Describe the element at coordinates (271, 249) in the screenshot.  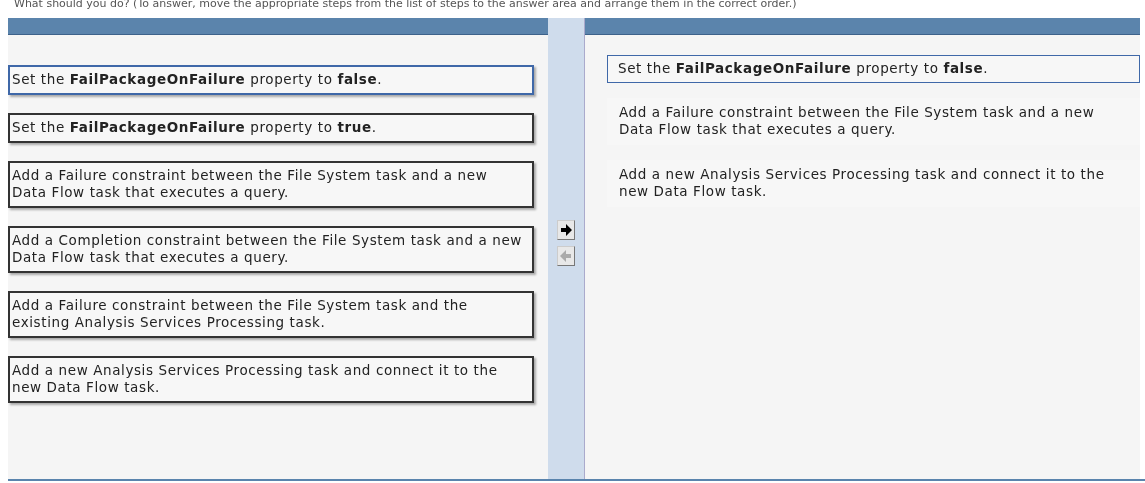
I see `step-item: Add a Completion constraint between the File System task and a new Data Flow task that executes a query.` at that location.